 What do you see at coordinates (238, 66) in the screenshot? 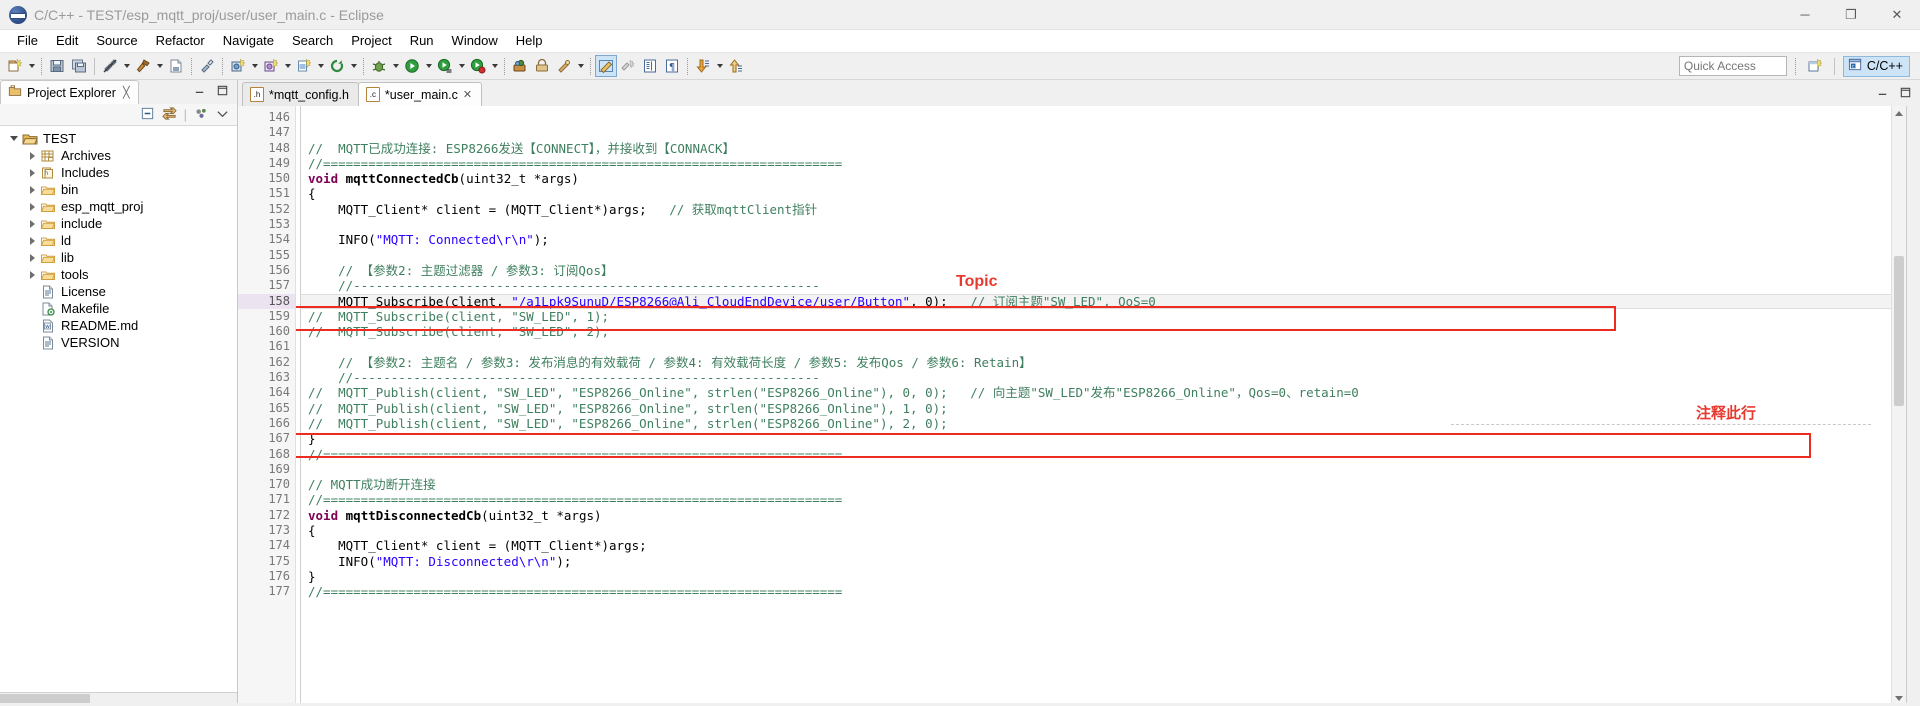
I see `new-element-icon` at bounding box center [238, 66].